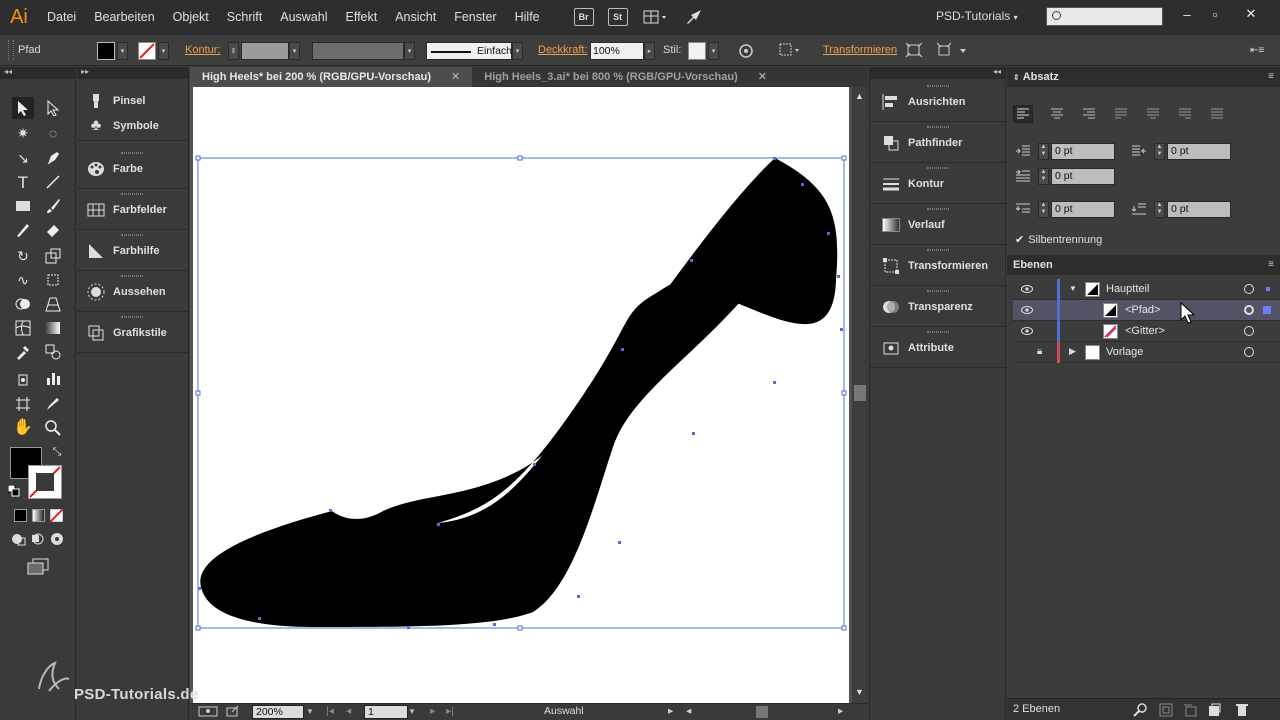  What do you see at coordinates (656, 17) in the screenshot?
I see `arrange-documents-icon` at bounding box center [656, 17].